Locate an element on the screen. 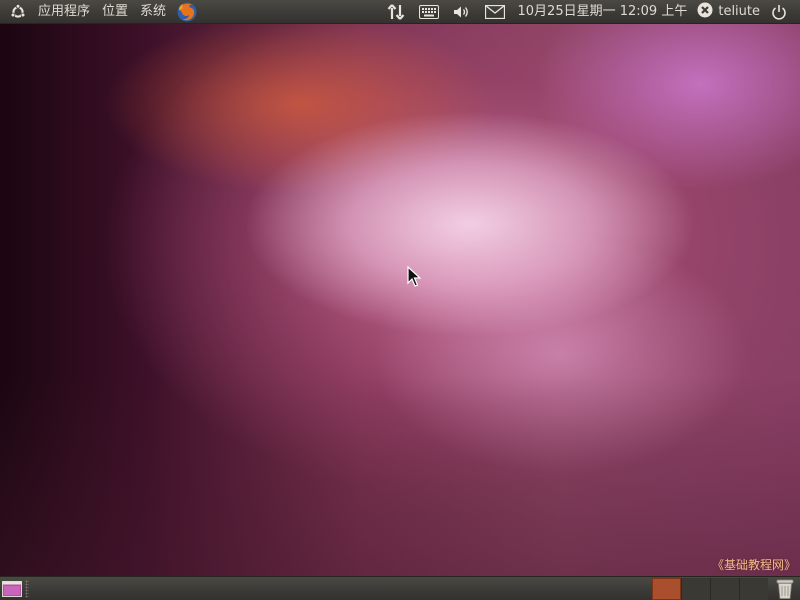 This screenshot has height=600, width=800. workspace-switcher is located at coordinates (710, 588).